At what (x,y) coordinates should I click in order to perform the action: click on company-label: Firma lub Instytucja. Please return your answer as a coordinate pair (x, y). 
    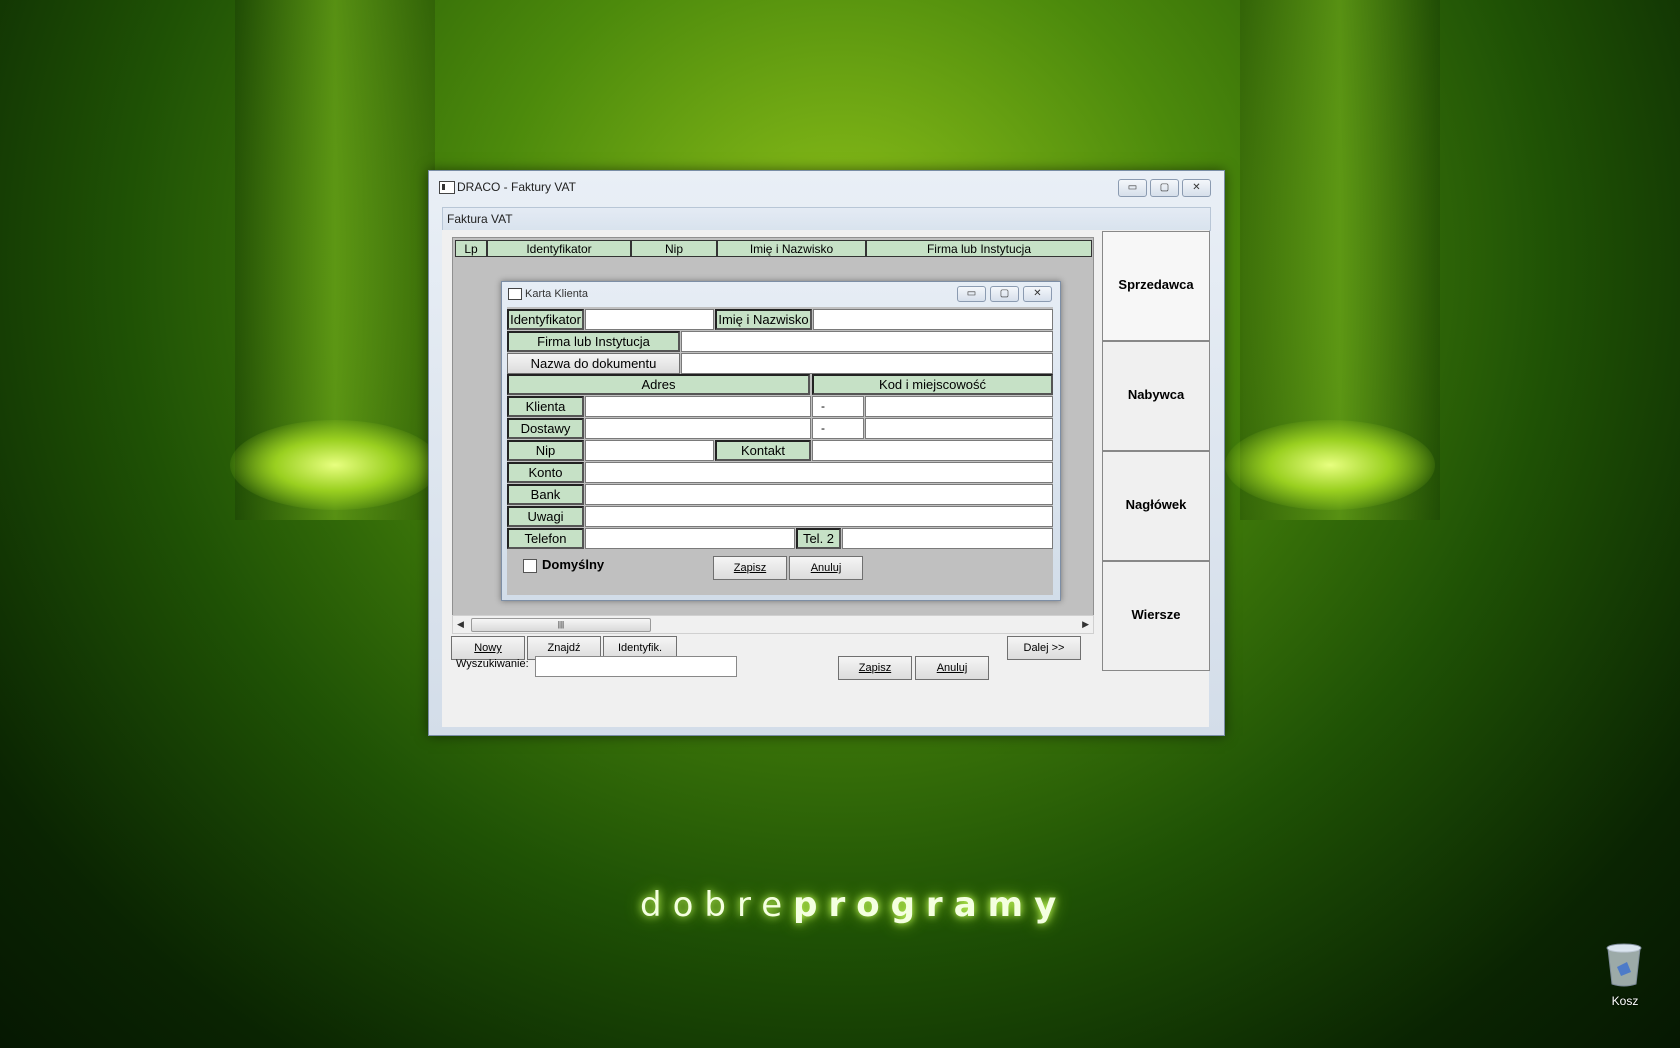
    Looking at the image, I should click on (593, 341).